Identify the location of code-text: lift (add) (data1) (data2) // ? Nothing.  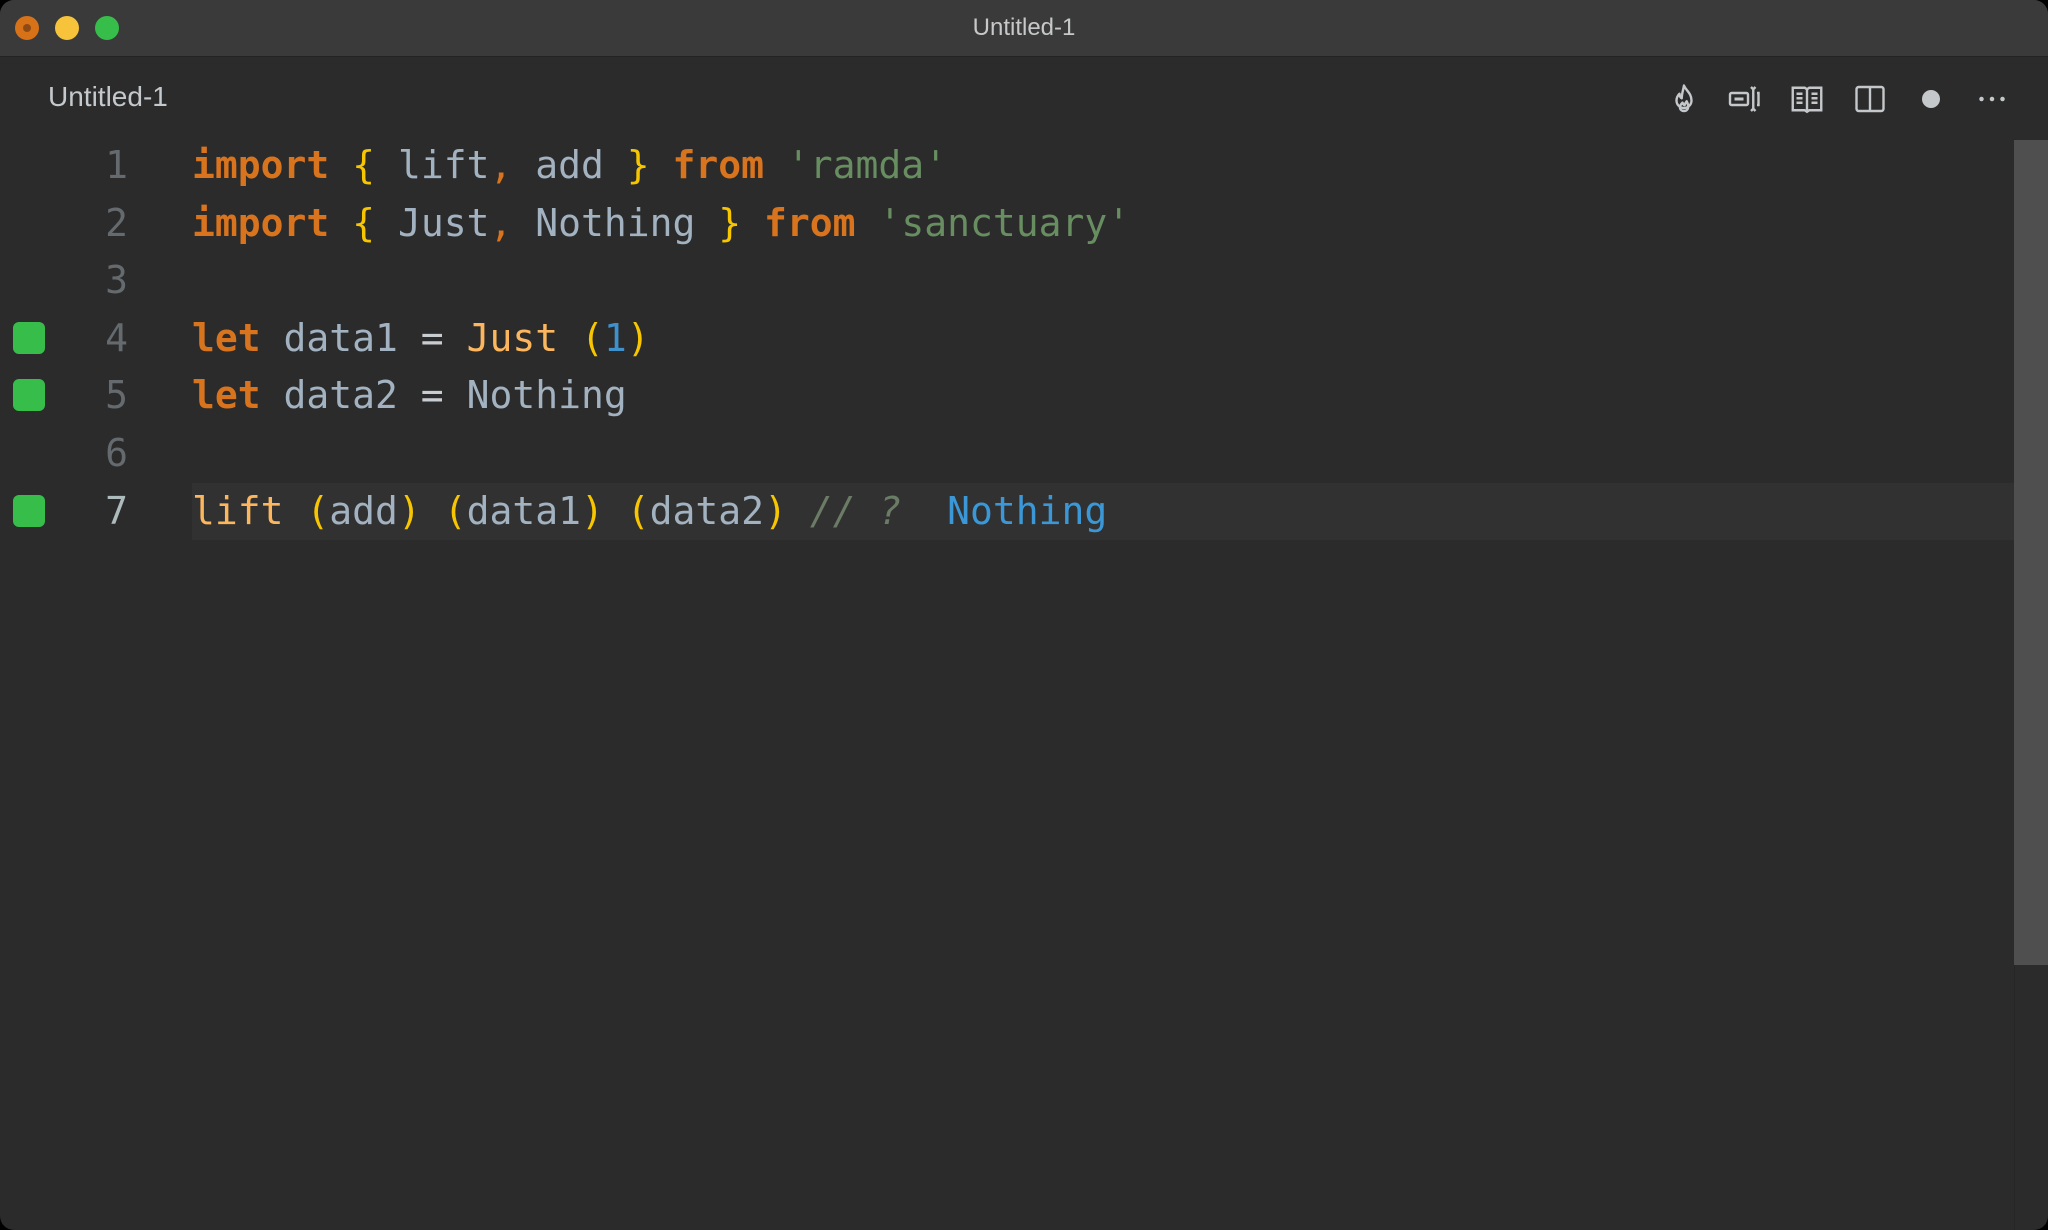
(1103, 511).